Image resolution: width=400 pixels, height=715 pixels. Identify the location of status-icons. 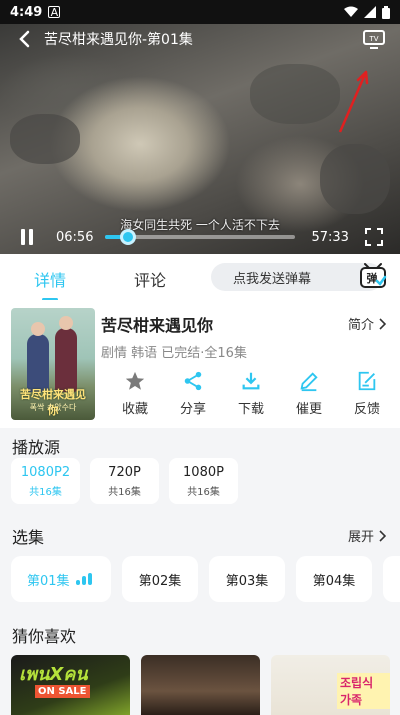
(367, 12).